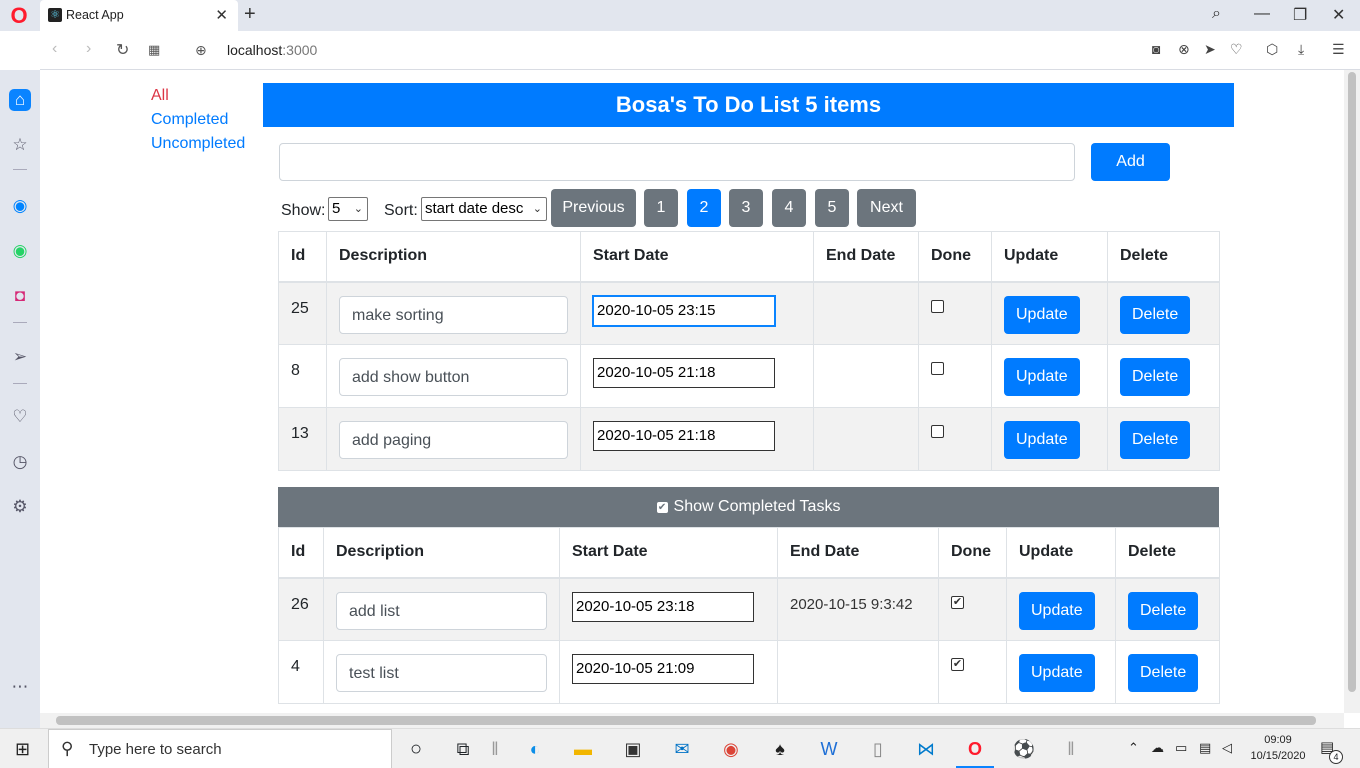 The width and height of the screenshot is (1360, 768). Describe the element at coordinates (189, 120) in the screenshot. I see `filter-completed-link: Completed` at that location.